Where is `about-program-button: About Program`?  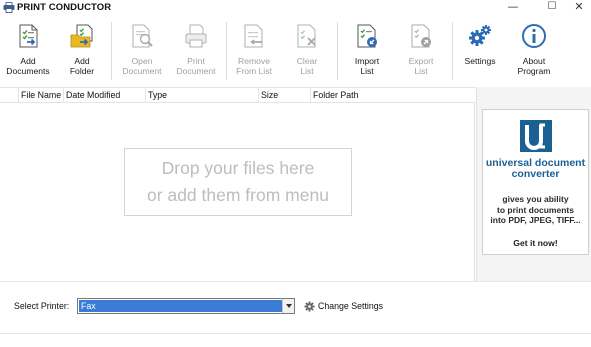 about-program-button: About Program is located at coordinates (534, 51).